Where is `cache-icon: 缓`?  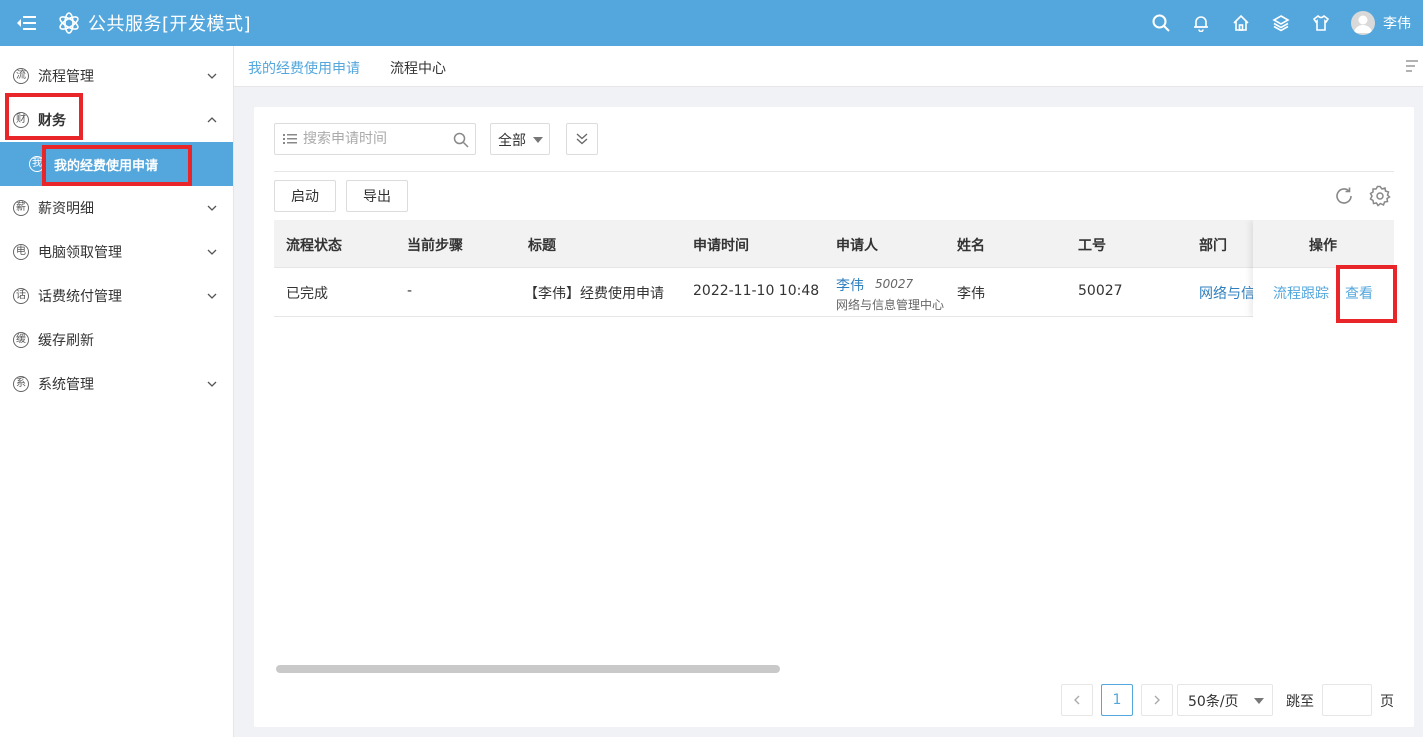 cache-icon: 缓 is located at coordinates (21, 340).